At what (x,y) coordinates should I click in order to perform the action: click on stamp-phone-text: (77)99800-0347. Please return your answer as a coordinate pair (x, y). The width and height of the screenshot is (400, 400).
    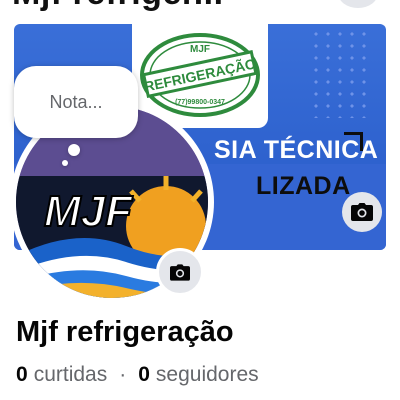
    Looking at the image, I should click on (200, 102).